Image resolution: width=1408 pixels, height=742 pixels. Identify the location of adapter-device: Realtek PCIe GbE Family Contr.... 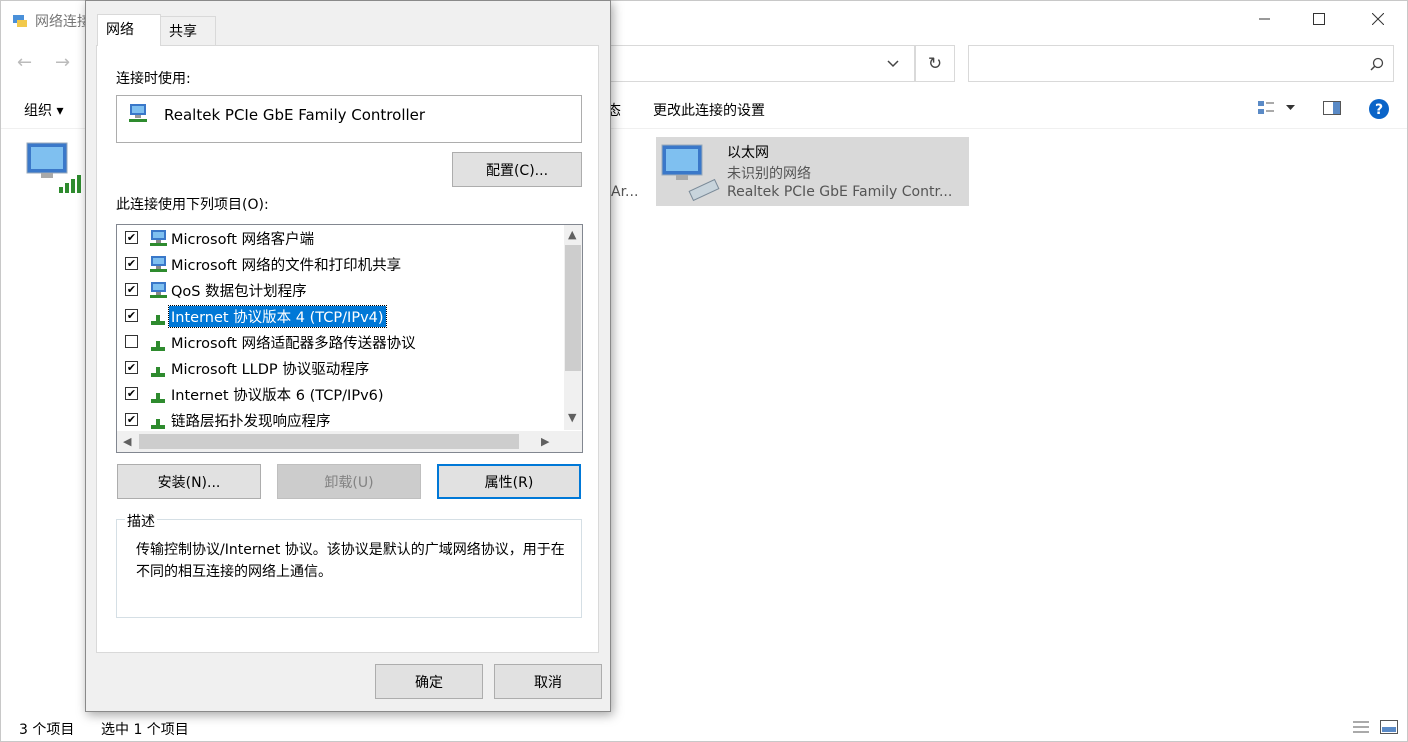
(840, 192).